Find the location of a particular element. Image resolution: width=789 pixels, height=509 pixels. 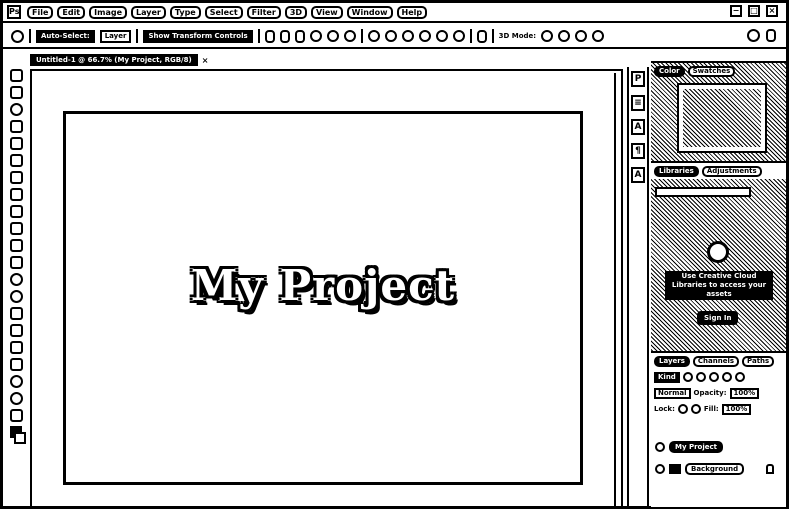

menu-type: Type is located at coordinates (185, 12).